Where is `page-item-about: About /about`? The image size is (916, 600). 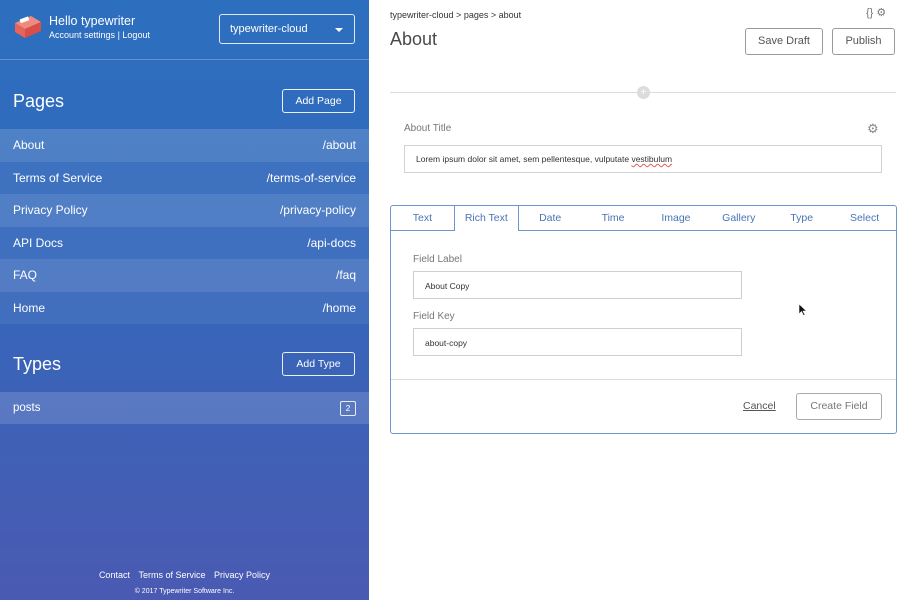 page-item-about: About /about is located at coordinates (184, 145).